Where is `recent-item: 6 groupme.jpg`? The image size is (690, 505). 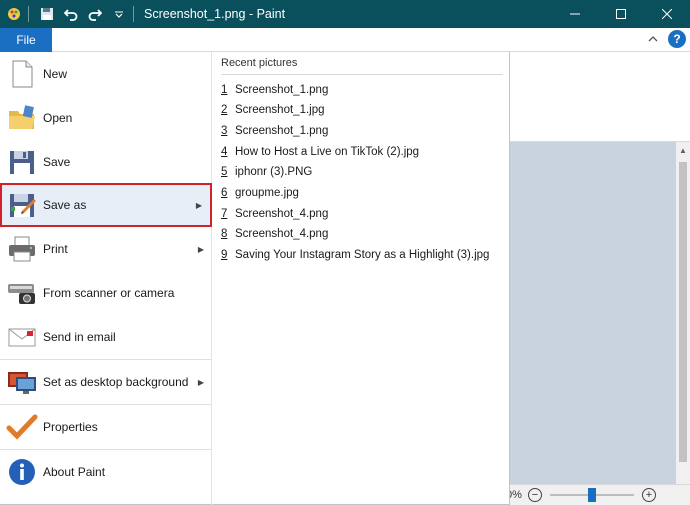 recent-item: 6 groupme.jpg is located at coordinates (260, 193).